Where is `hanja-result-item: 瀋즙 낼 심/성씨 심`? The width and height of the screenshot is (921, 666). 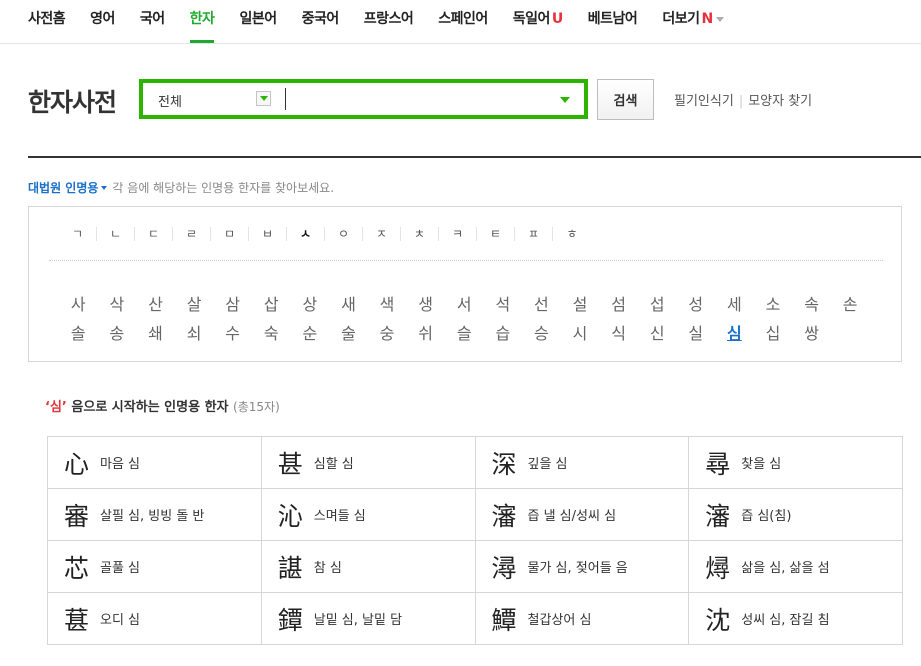
hanja-result-item: 瀋즙 낼 심/성씨 심 is located at coordinates (582, 515).